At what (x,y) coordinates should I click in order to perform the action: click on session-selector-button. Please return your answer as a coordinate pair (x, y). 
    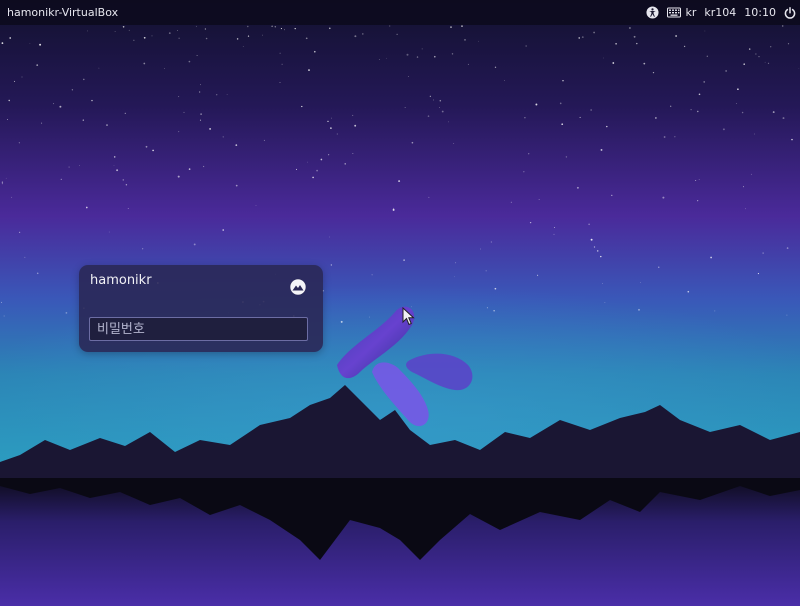
    Looking at the image, I should click on (298, 287).